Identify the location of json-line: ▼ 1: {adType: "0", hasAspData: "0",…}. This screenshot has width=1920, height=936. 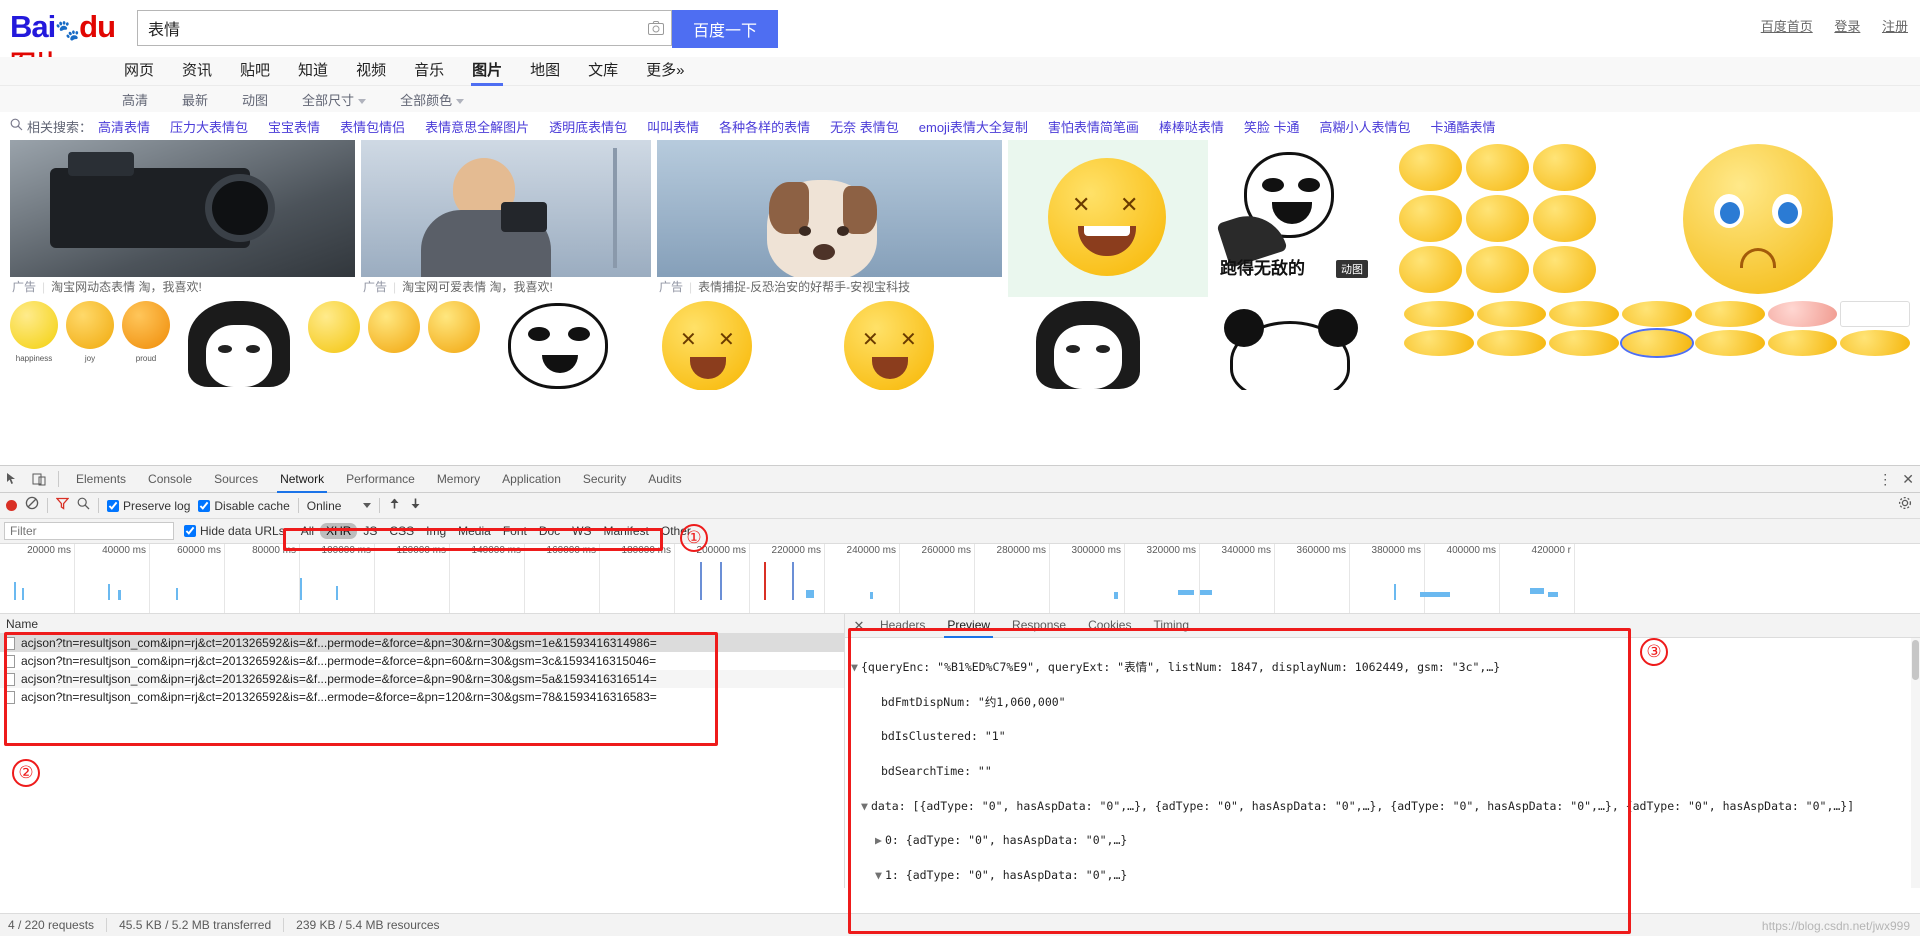
(1385, 875).